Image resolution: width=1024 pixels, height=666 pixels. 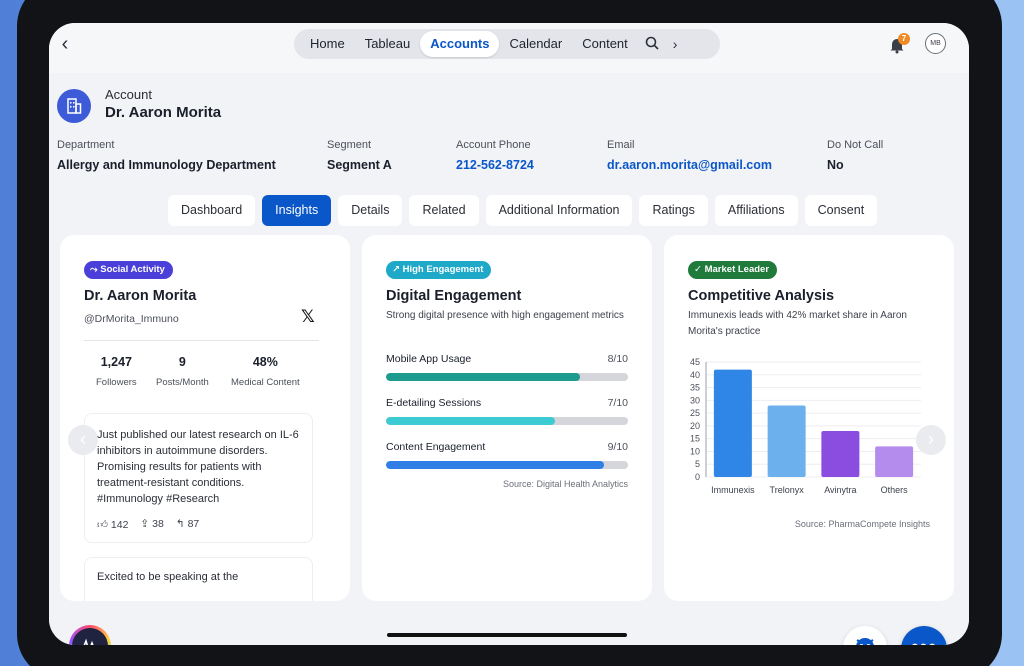 I want to click on tab-affiliations: Affiliations, so click(x=756, y=210).